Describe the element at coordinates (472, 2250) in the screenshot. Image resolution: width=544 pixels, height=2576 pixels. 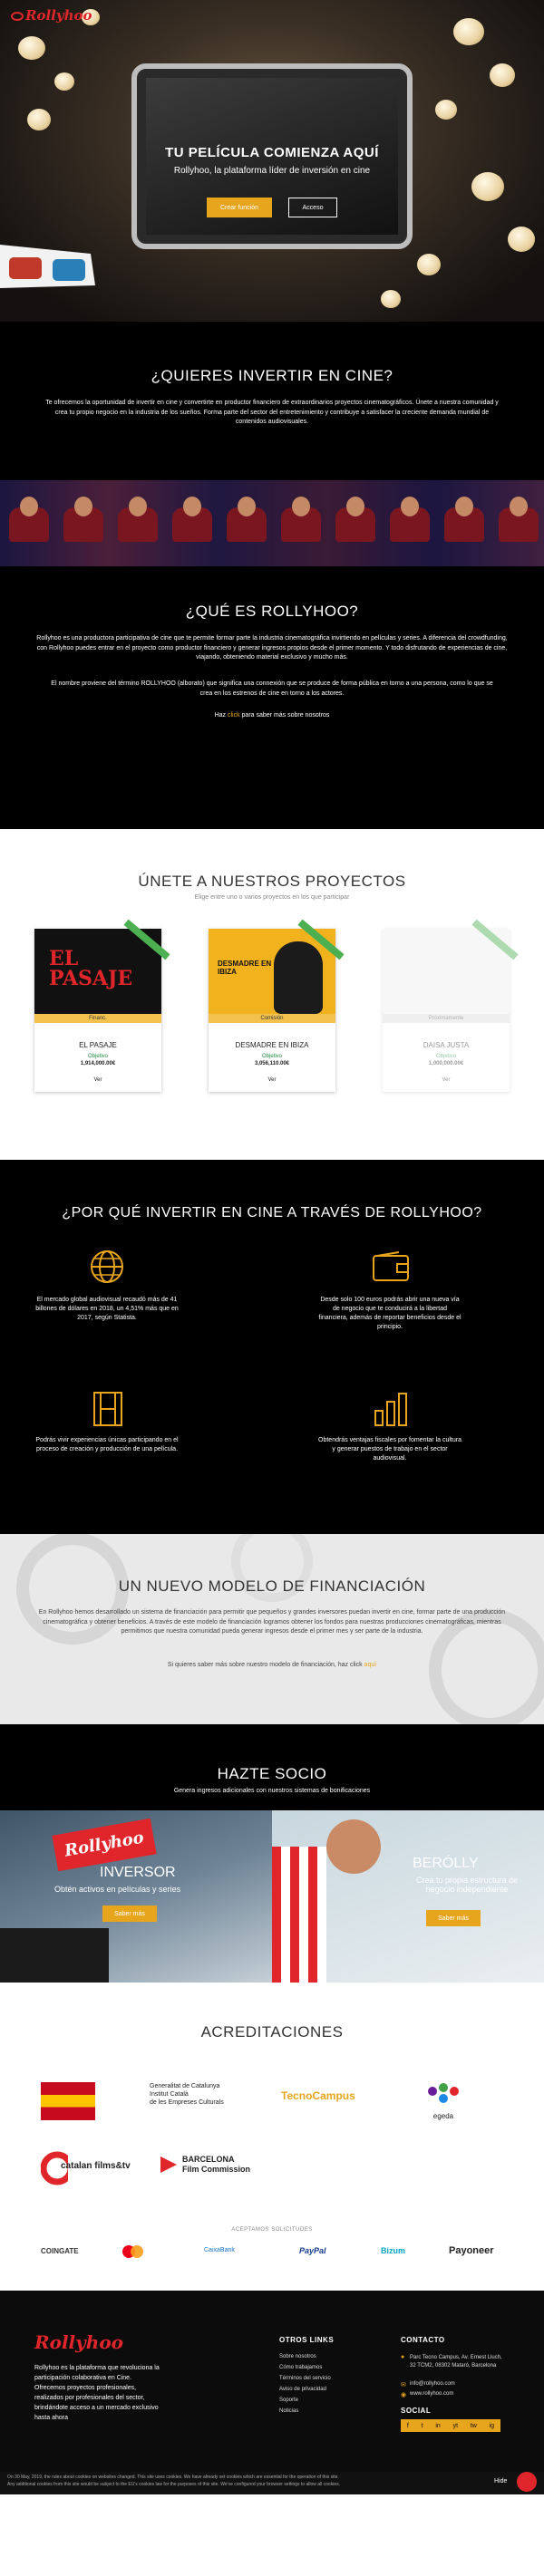
I see `payoneer-logo: Payoneer` at that location.